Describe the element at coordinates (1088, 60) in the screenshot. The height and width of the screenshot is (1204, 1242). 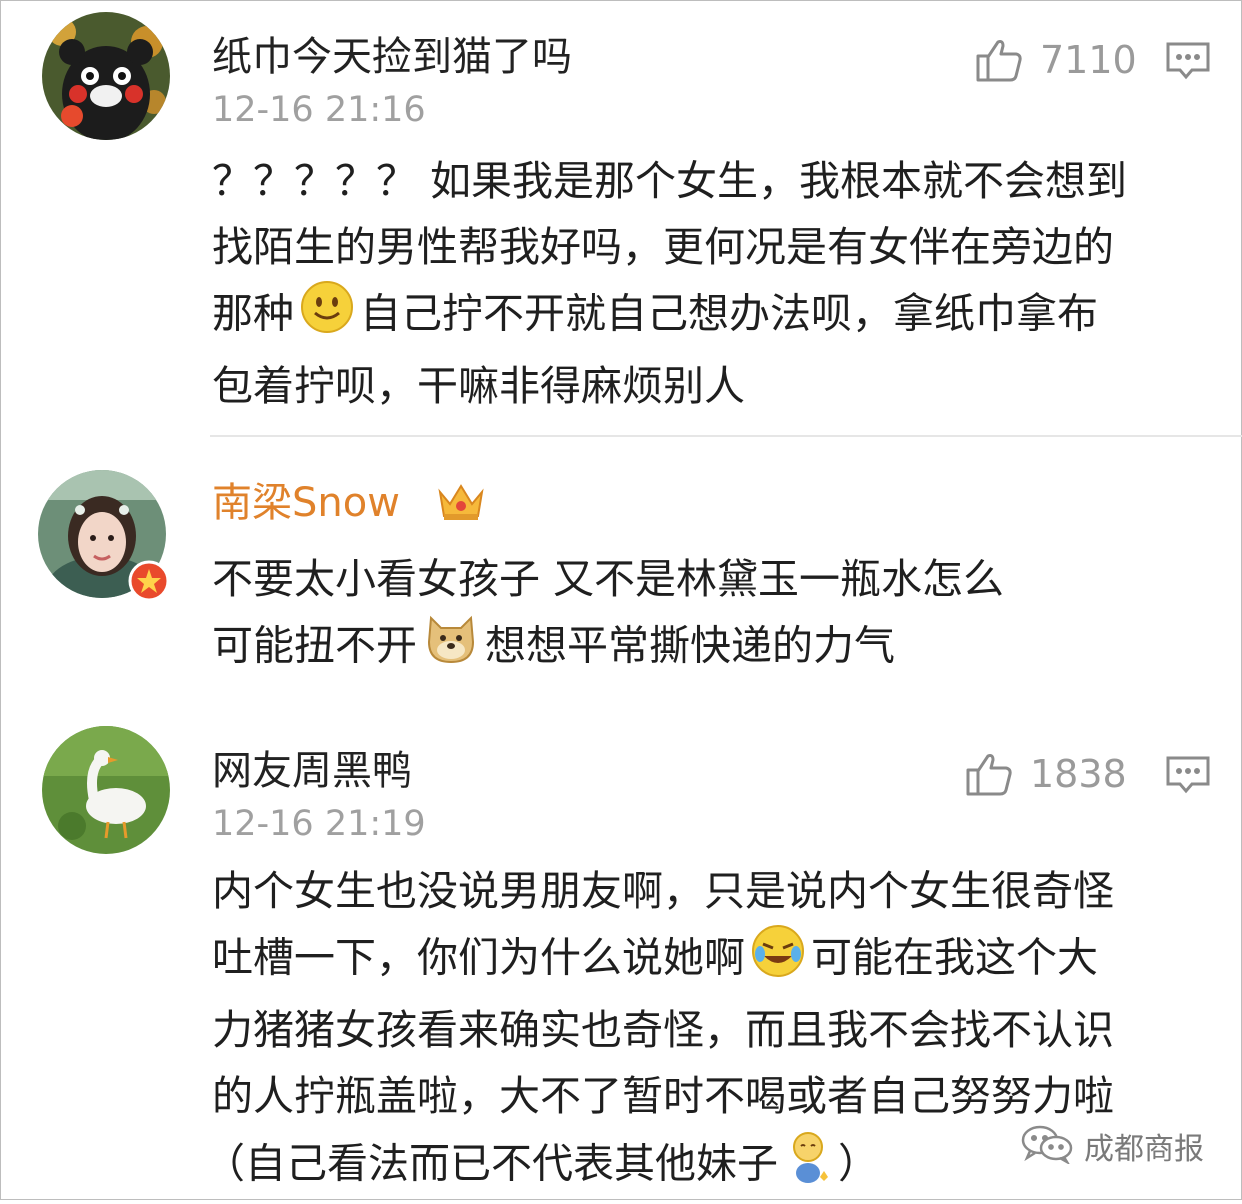
I see `like-count: 7110` at that location.